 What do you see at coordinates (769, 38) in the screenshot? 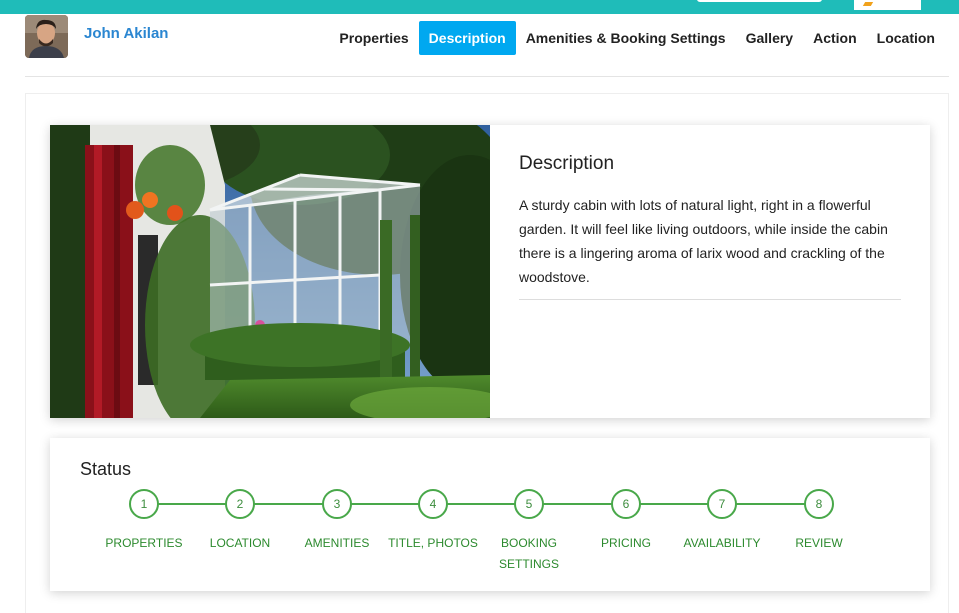
I see `nav-gallery: Gallery` at bounding box center [769, 38].